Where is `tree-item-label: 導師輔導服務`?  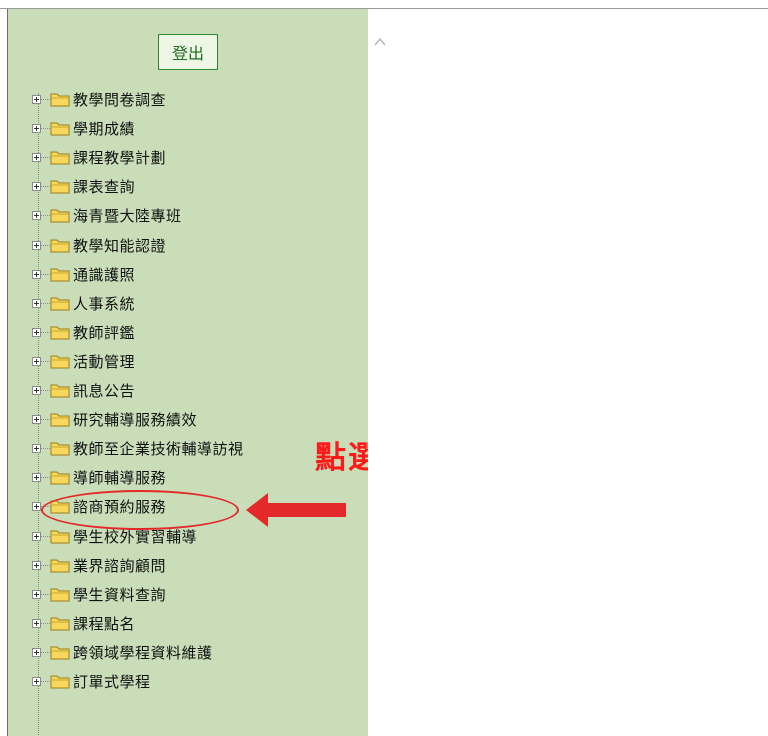
tree-item-label: 導師輔導服務 is located at coordinates (120, 477).